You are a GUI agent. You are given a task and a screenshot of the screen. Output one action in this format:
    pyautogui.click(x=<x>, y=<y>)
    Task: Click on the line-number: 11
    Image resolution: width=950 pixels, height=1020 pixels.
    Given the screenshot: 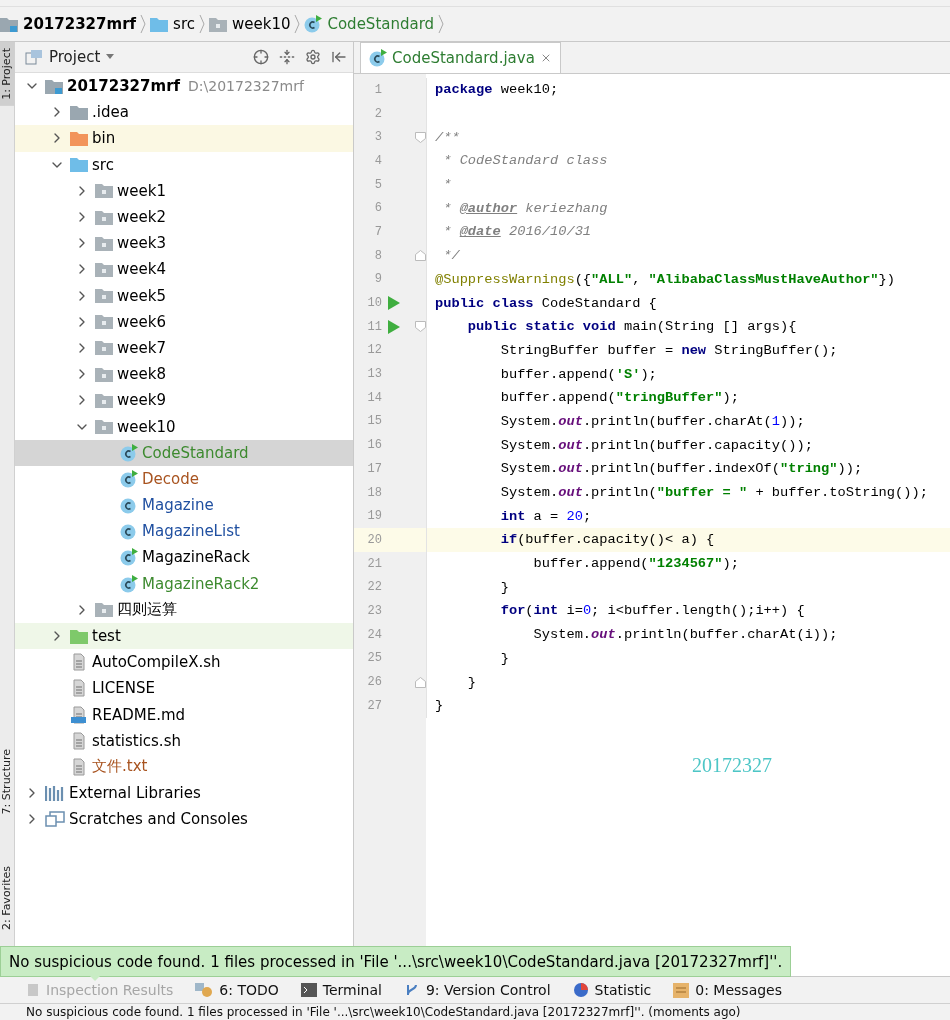 What is the action you would take?
    pyautogui.click(x=374, y=326)
    